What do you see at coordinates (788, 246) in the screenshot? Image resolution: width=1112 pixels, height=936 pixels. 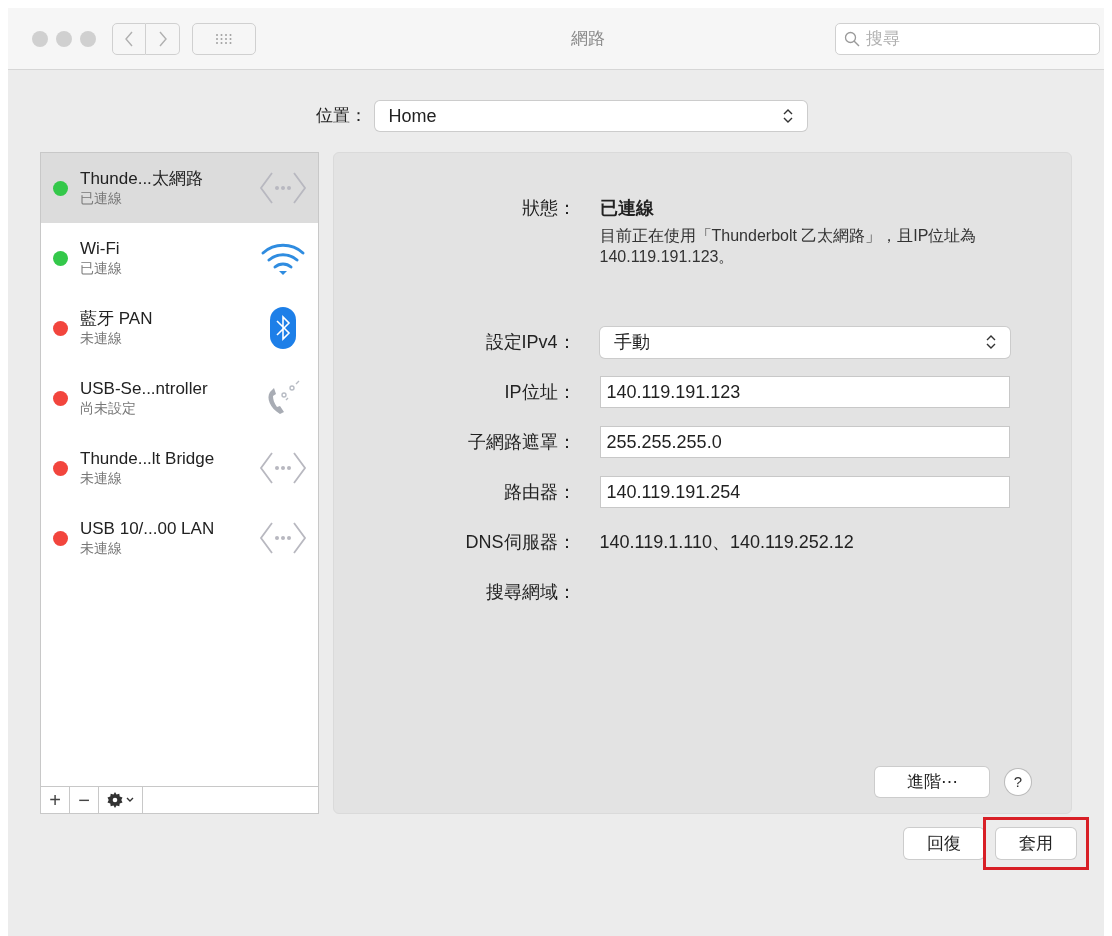 I see `status-description: 目前正在使用「Thunderbolt 乙太網路」，且IP位址為140.119.191.123。` at bounding box center [788, 246].